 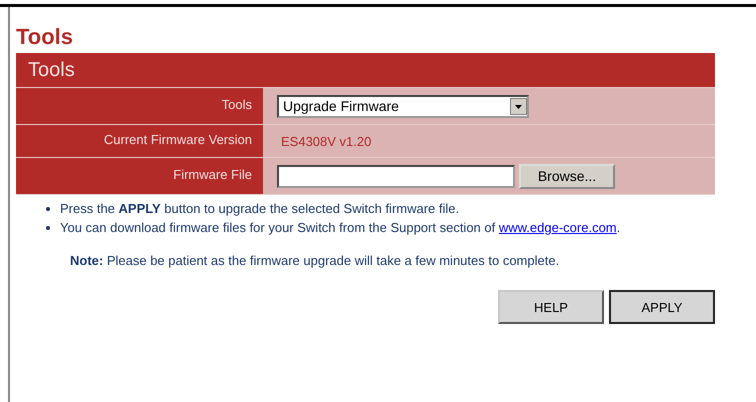 What do you see at coordinates (403, 106) in the screenshot?
I see `tools-dropdown: Upgrade Firmware` at bounding box center [403, 106].